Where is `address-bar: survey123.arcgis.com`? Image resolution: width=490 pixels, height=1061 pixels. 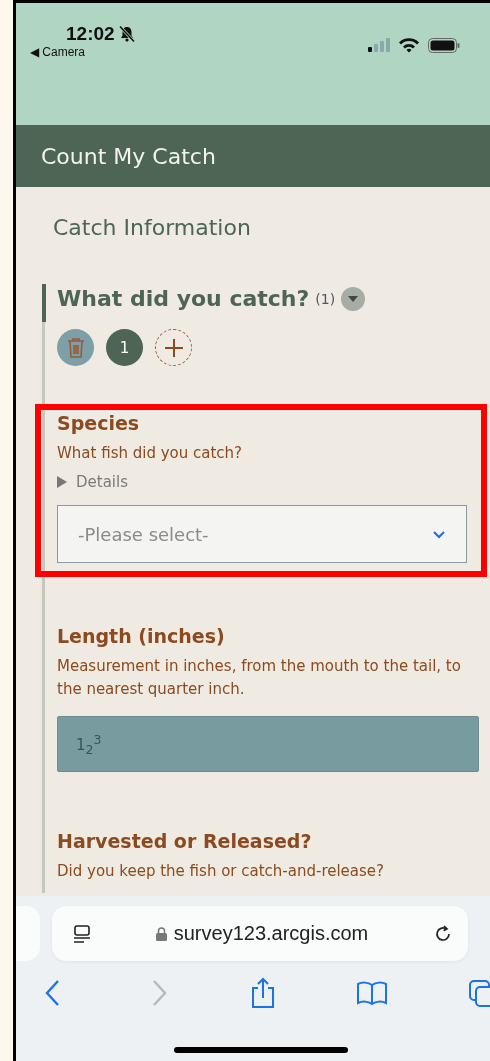
address-bar: survey123.arcgis.com is located at coordinates (260, 933).